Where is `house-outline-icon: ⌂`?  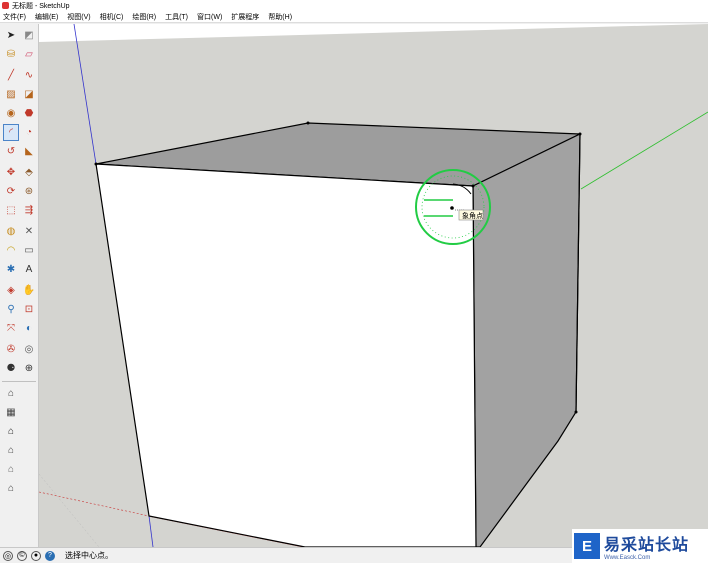 house-outline-icon: ⌂ is located at coordinates (11, 469).